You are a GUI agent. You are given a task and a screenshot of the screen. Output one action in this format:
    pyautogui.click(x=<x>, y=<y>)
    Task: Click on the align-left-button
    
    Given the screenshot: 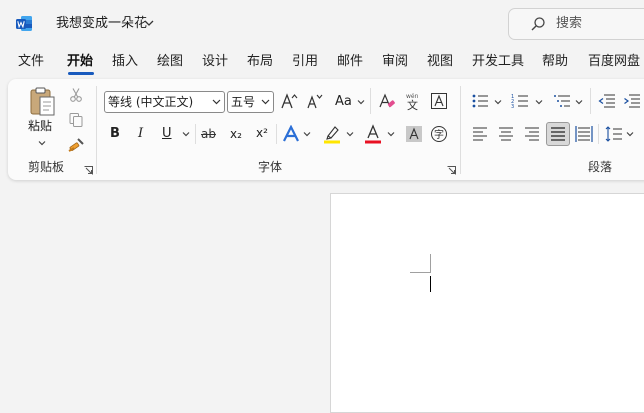 What is the action you would take?
    pyautogui.click(x=480, y=134)
    